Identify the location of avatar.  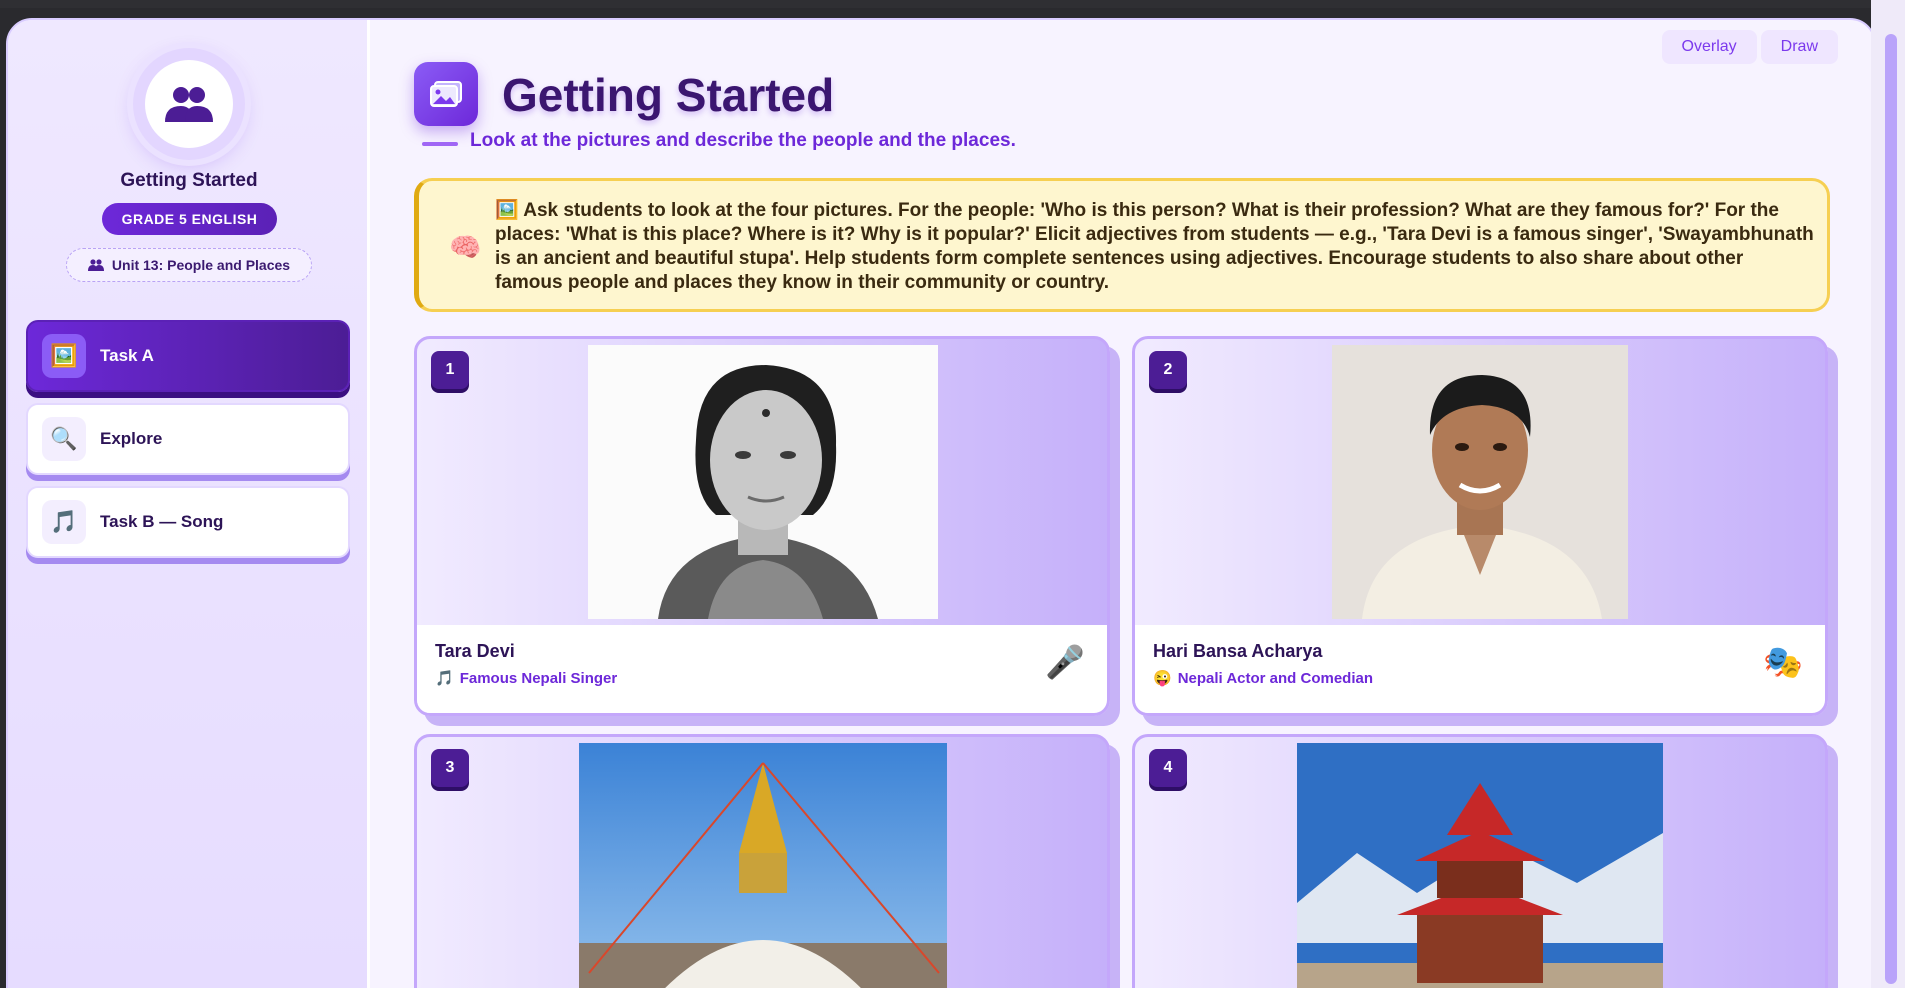
(189, 104).